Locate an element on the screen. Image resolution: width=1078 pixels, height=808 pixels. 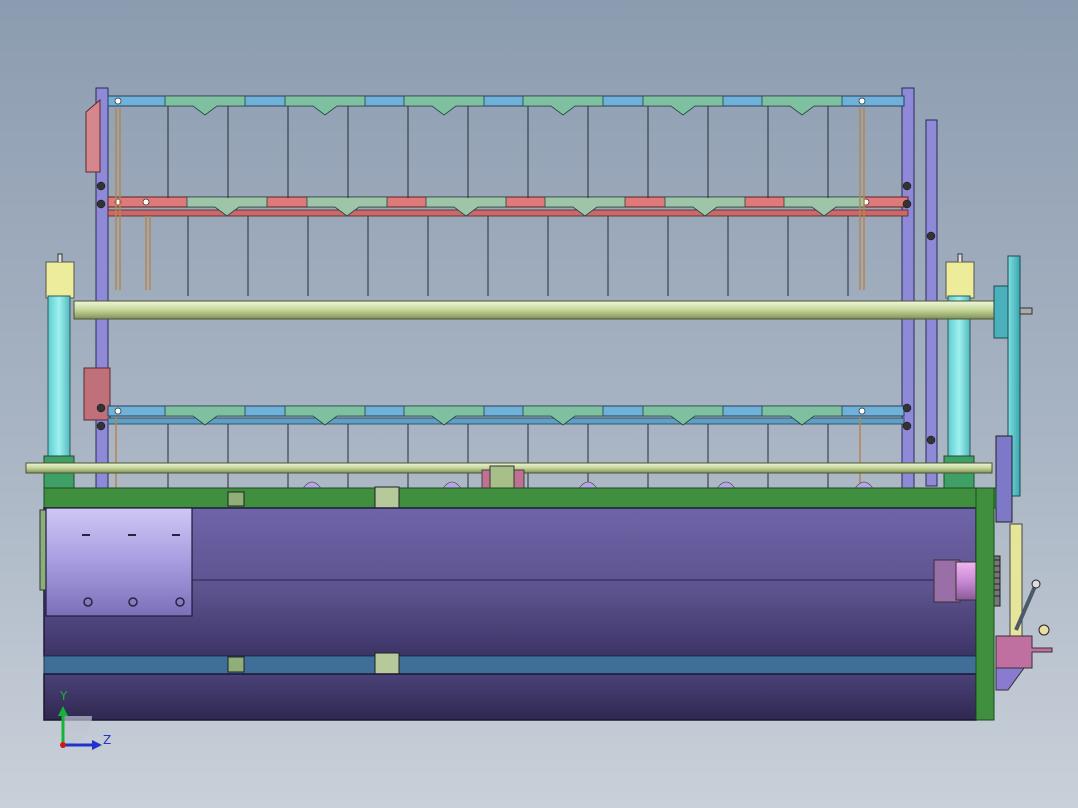
left-pillar is located at coordinates (59, 371).